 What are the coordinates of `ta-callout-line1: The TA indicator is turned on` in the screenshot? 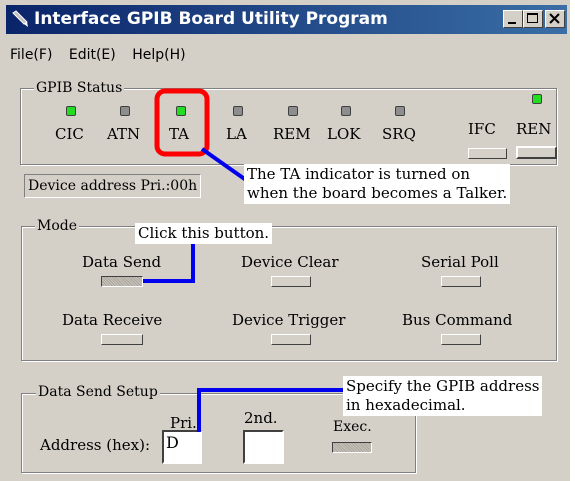 It's located at (359, 174).